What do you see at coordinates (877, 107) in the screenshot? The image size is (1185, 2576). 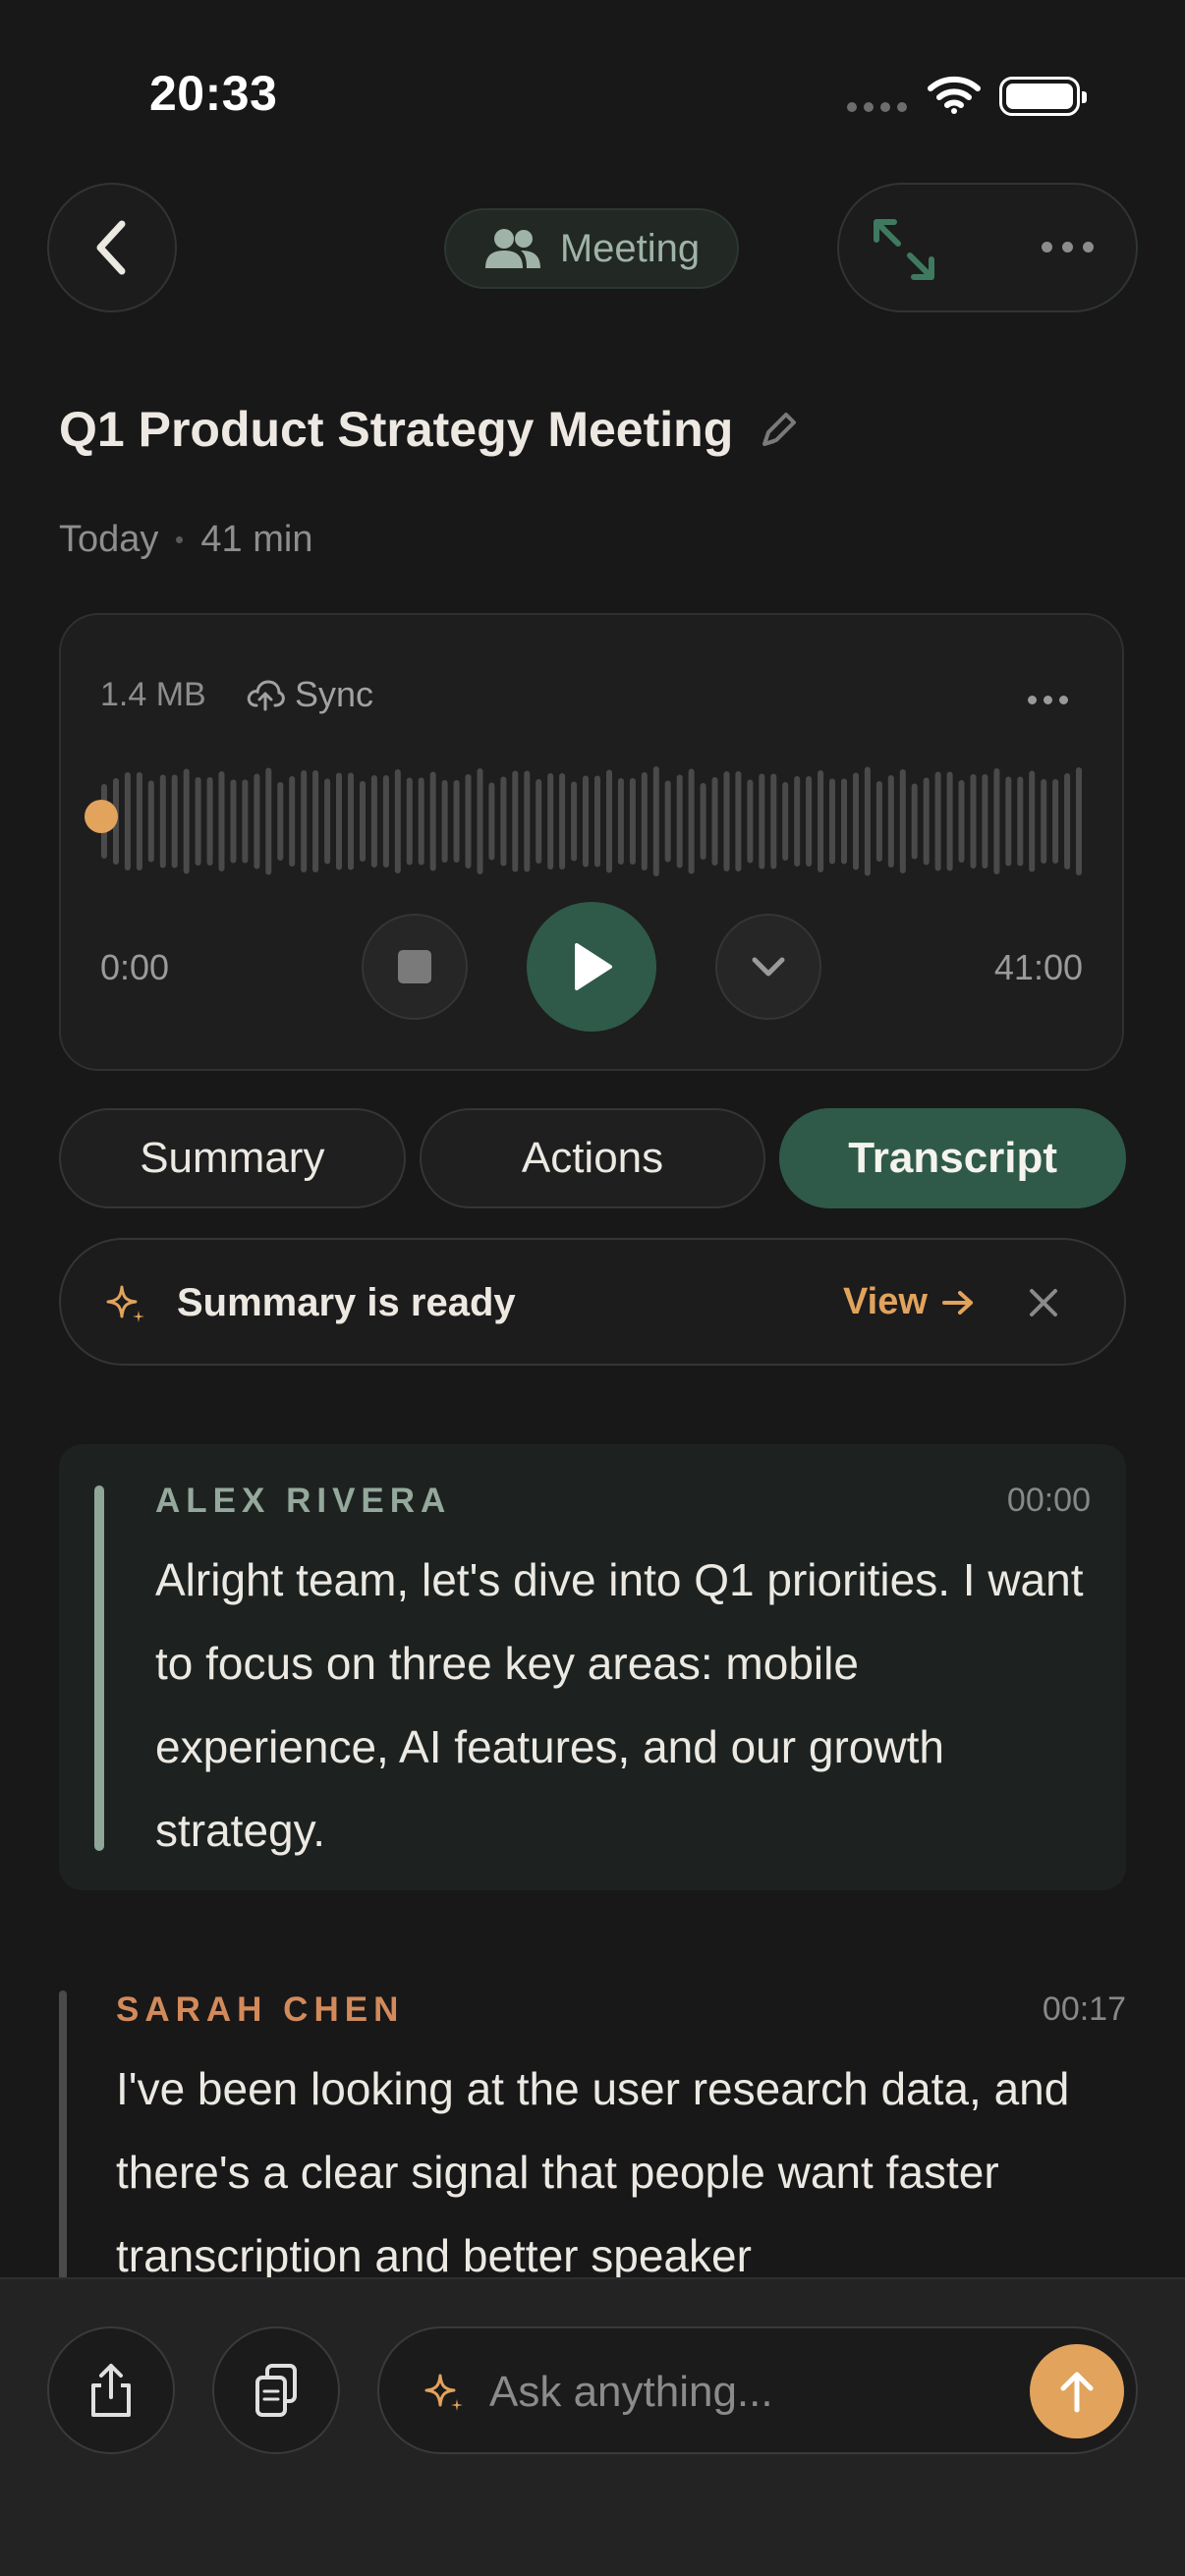 I see `cellular-signal-icon` at bounding box center [877, 107].